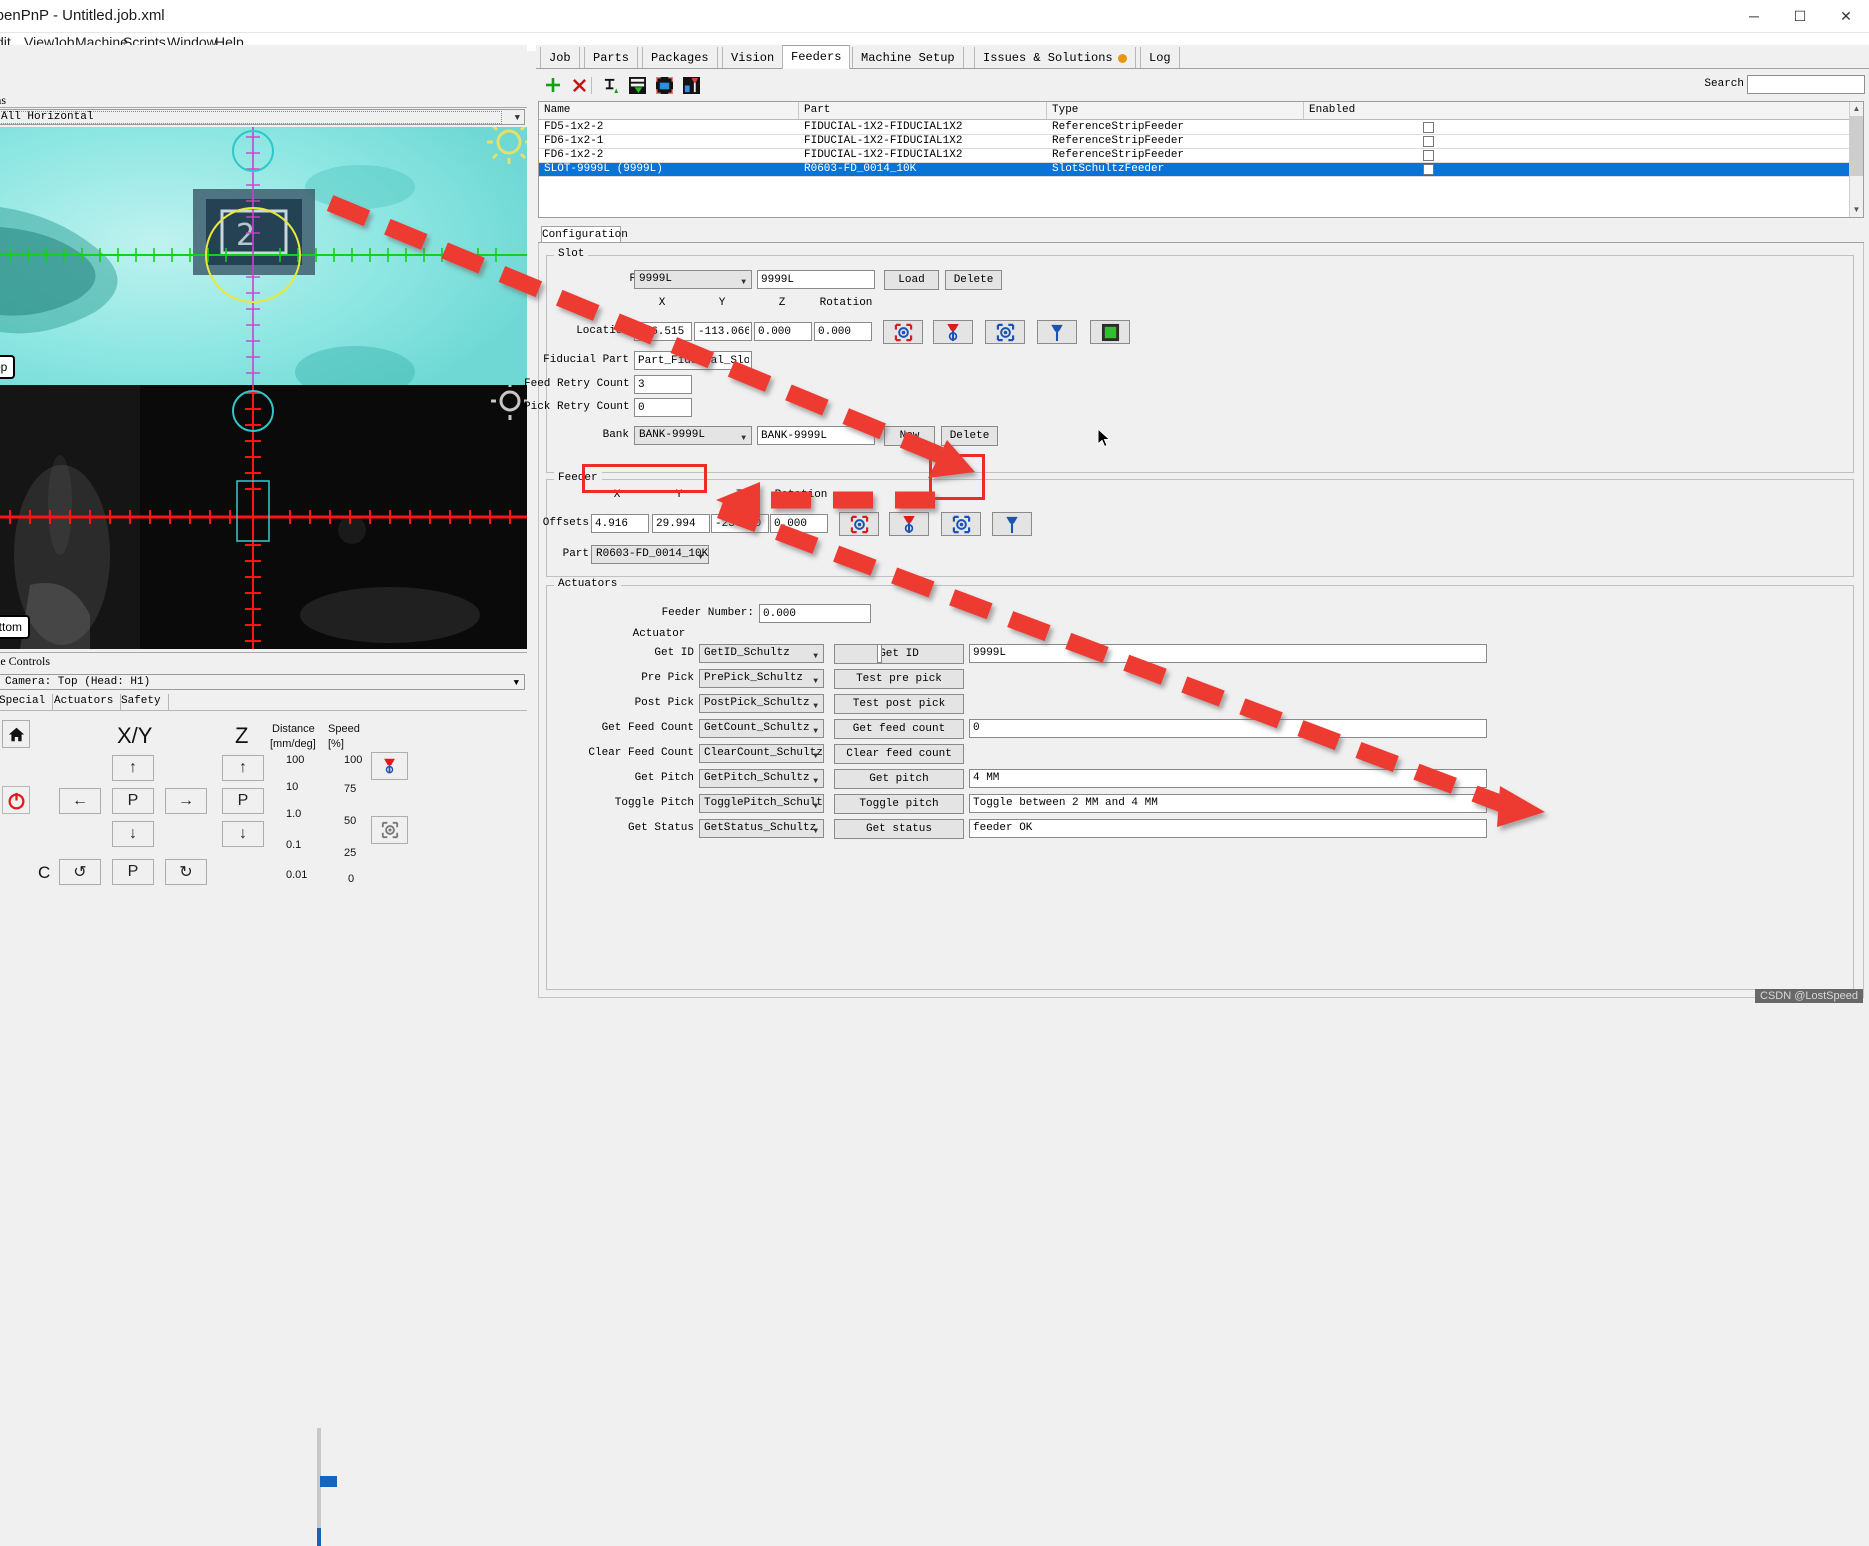  What do you see at coordinates (909, 436) in the screenshot?
I see `slot-bank-new-button: New` at bounding box center [909, 436].